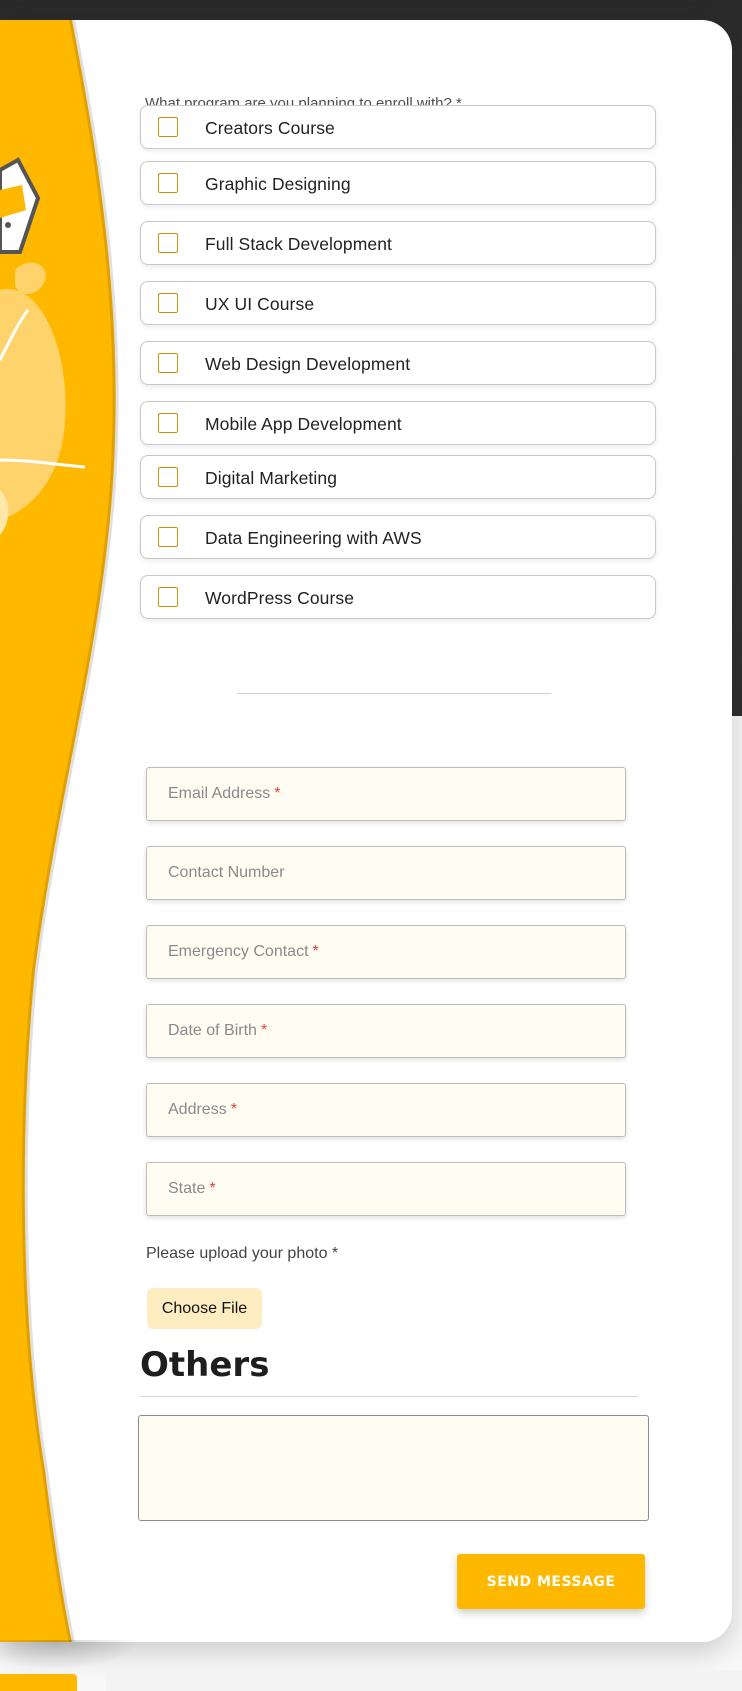  I want to click on date-of-birth-field: Date of Birth *, so click(386, 1031).